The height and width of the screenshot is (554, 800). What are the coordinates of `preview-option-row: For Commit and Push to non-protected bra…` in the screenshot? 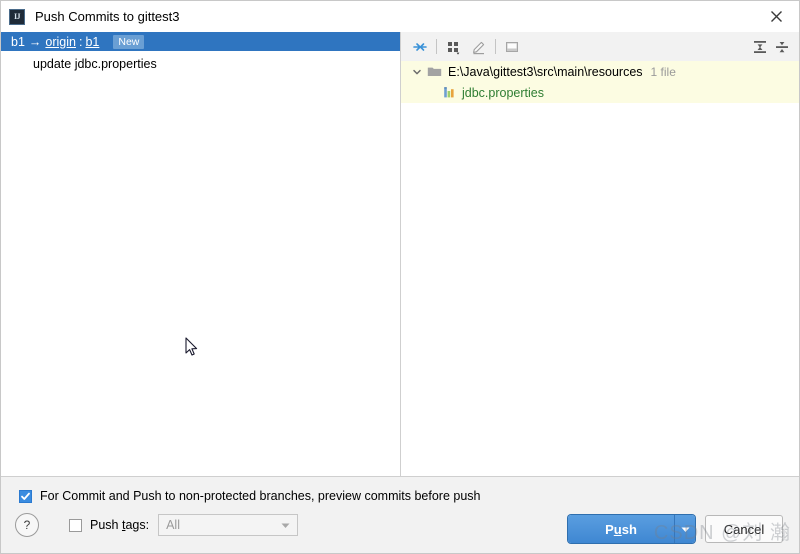 It's located at (400, 490).